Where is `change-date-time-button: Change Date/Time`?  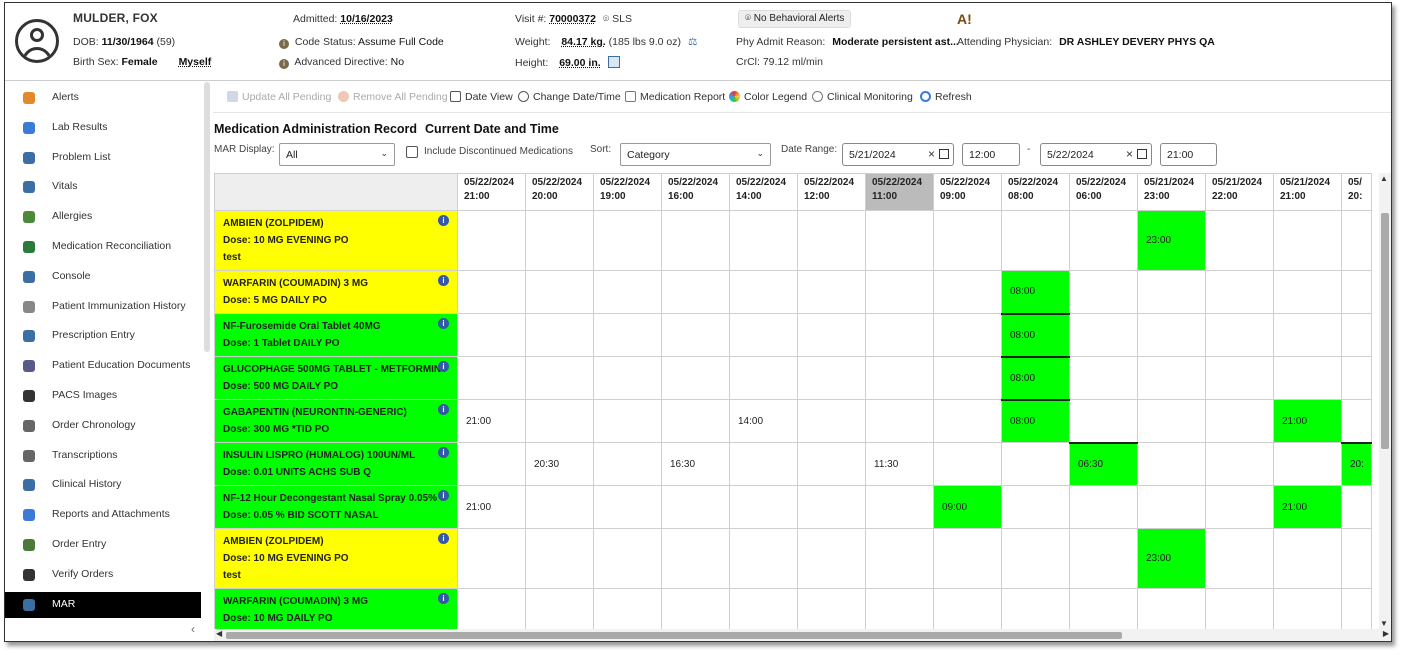 change-date-time-button: Change Date/Time is located at coordinates (569, 97).